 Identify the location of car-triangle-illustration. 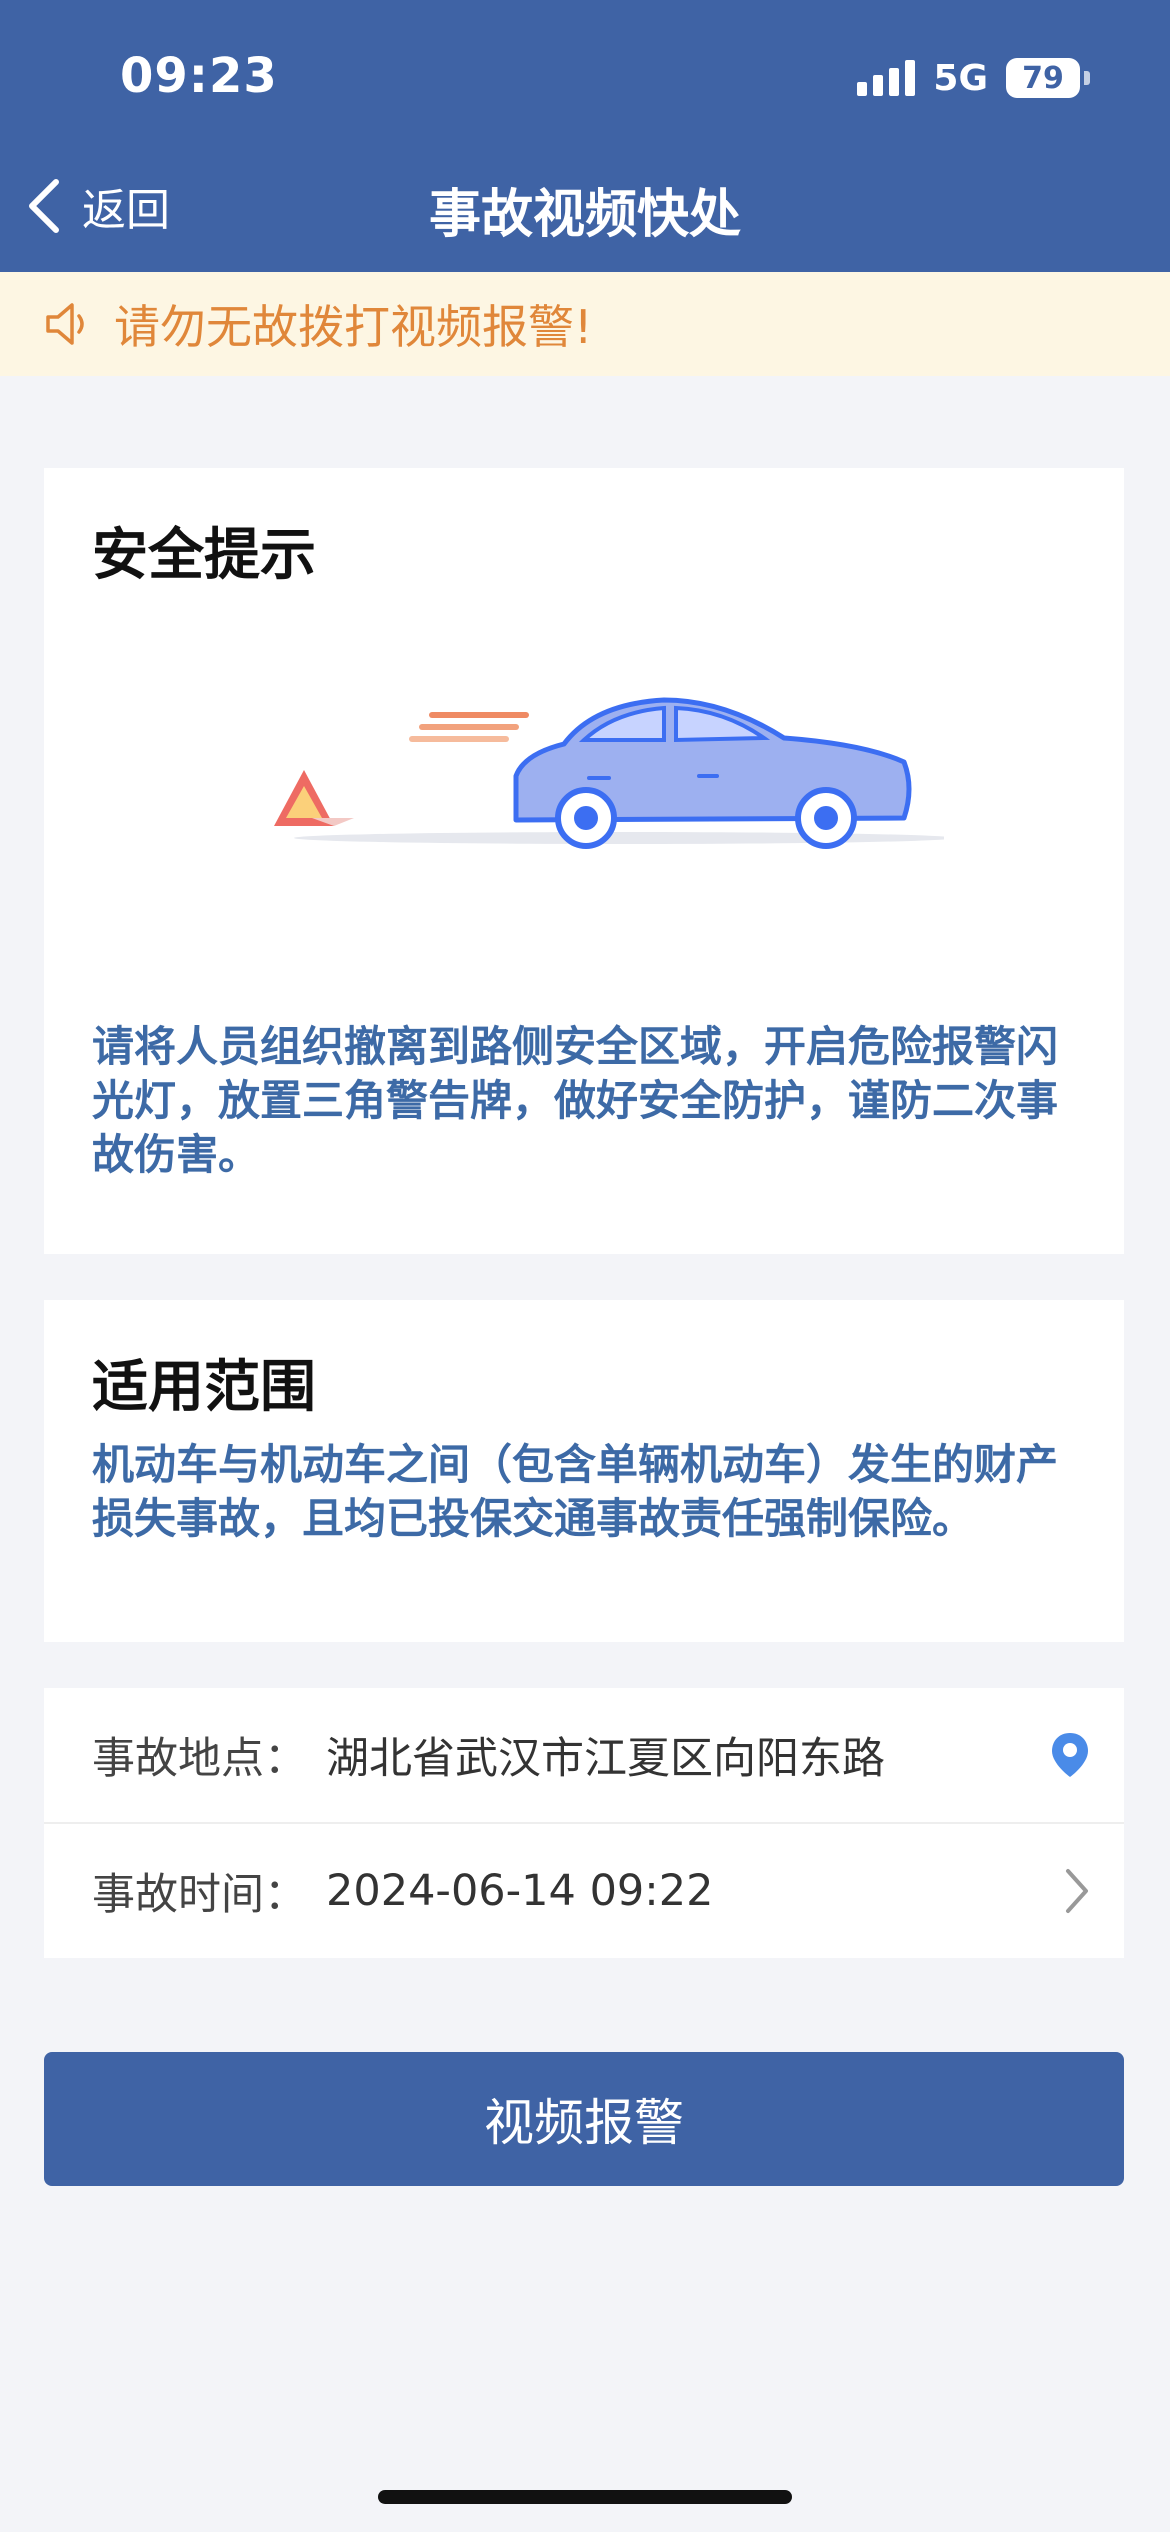
(609, 773).